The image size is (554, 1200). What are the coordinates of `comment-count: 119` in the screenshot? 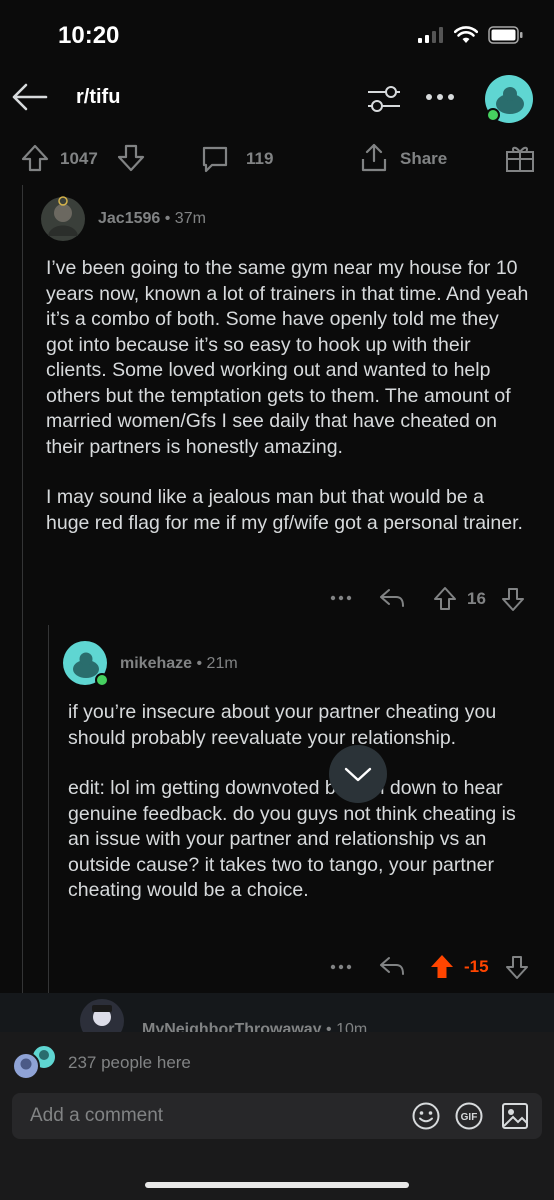 It's located at (259, 159).